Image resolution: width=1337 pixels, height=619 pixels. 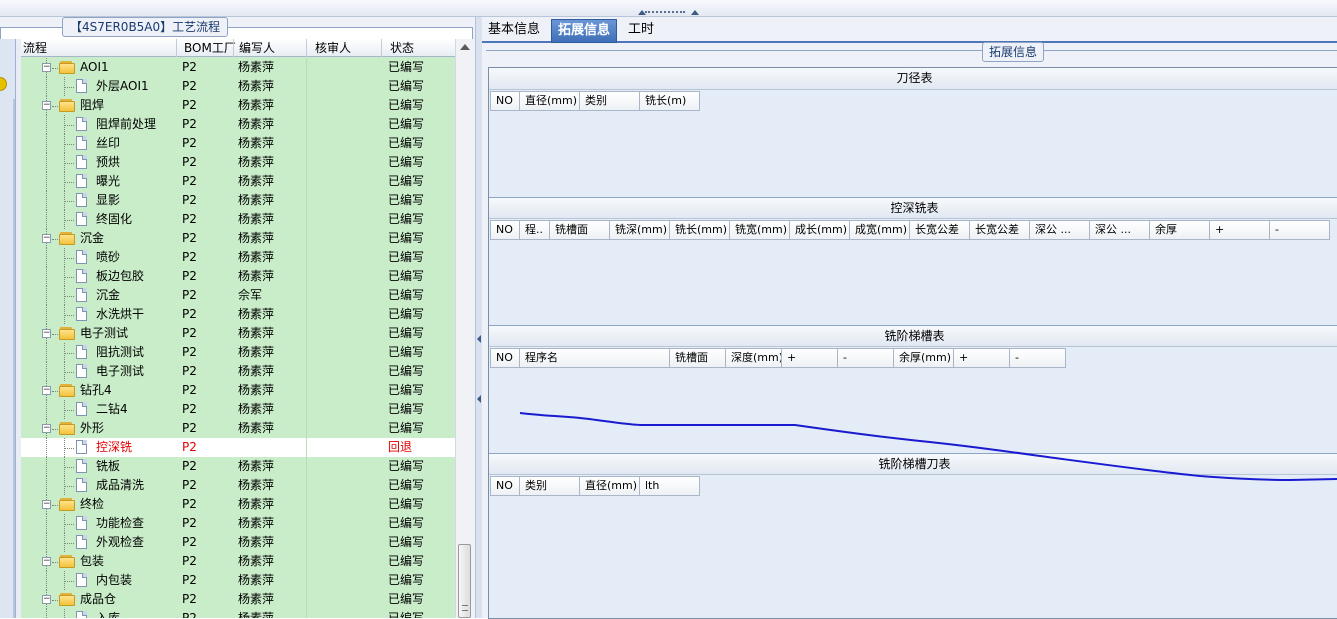 I want to click on tab-basic-info: 基本信息, so click(x=514, y=31).